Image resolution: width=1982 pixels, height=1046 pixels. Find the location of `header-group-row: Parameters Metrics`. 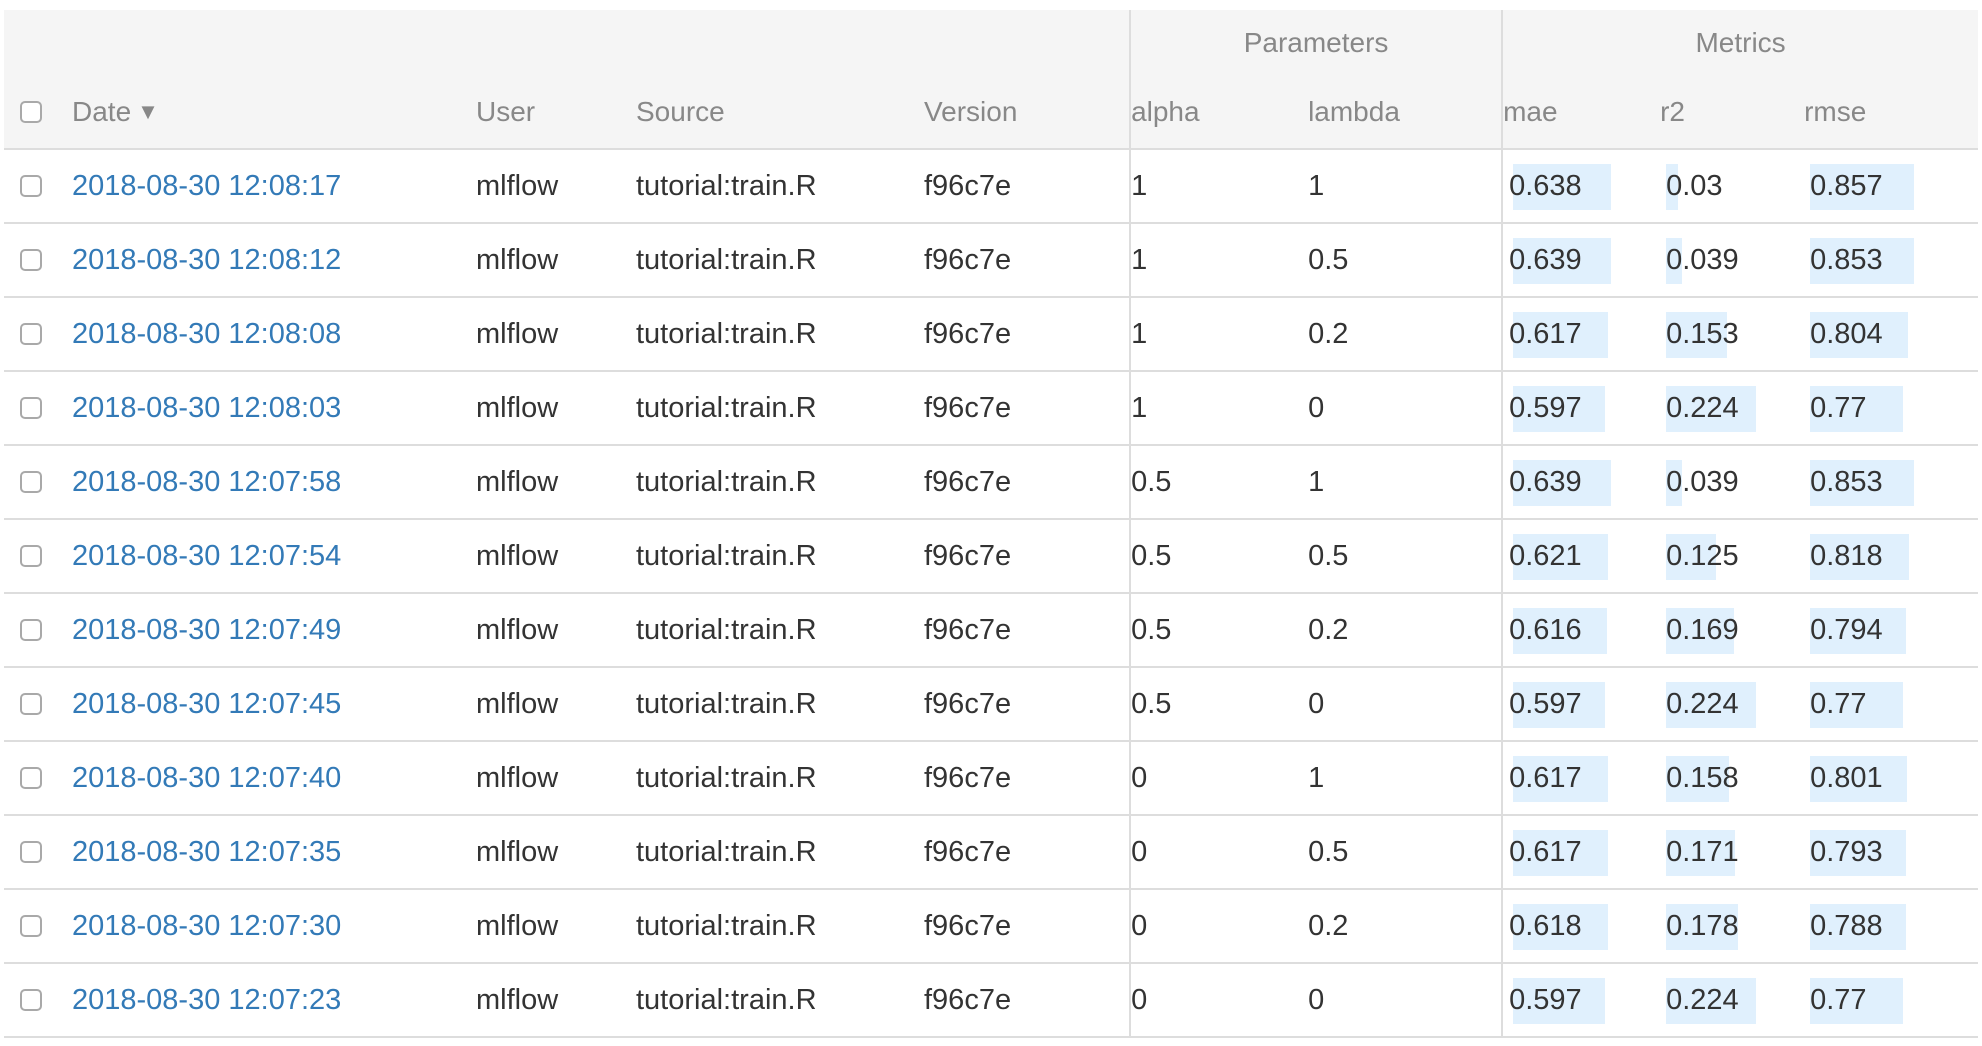

header-group-row: Parameters Metrics is located at coordinates (991, 43).